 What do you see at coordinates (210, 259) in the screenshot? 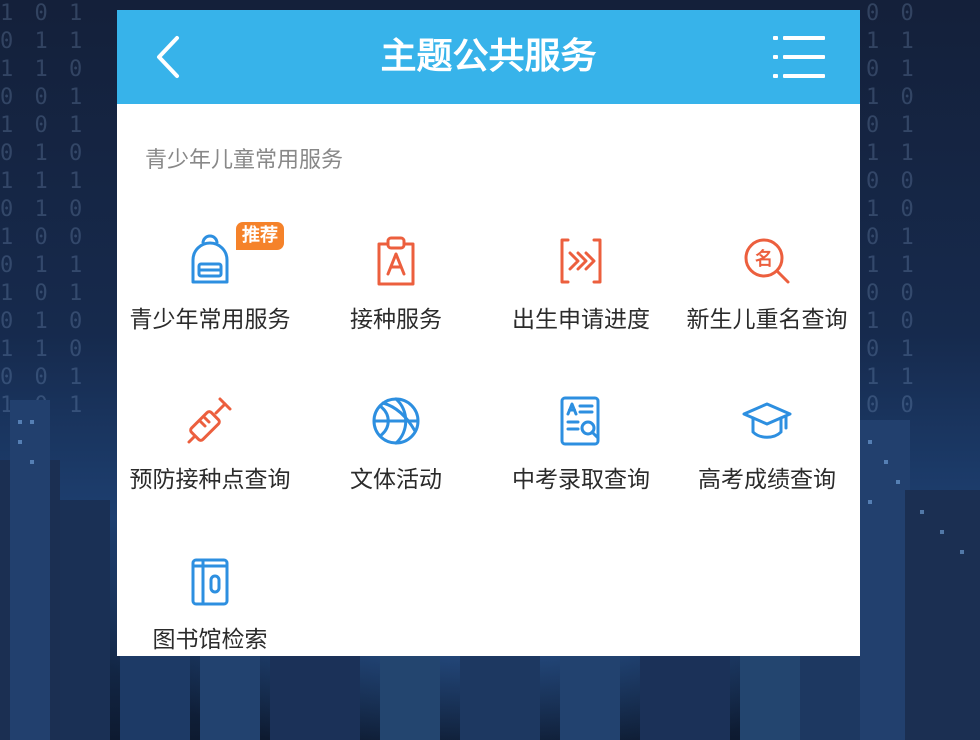
I see `backpack-icon` at bounding box center [210, 259].